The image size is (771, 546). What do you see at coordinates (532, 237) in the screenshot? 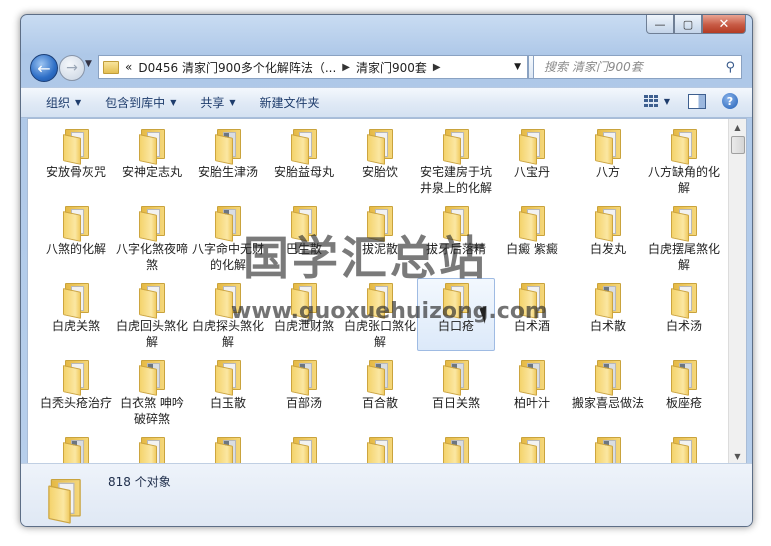
I see `folder-item: 白癜 紫癜` at bounding box center [532, 237].